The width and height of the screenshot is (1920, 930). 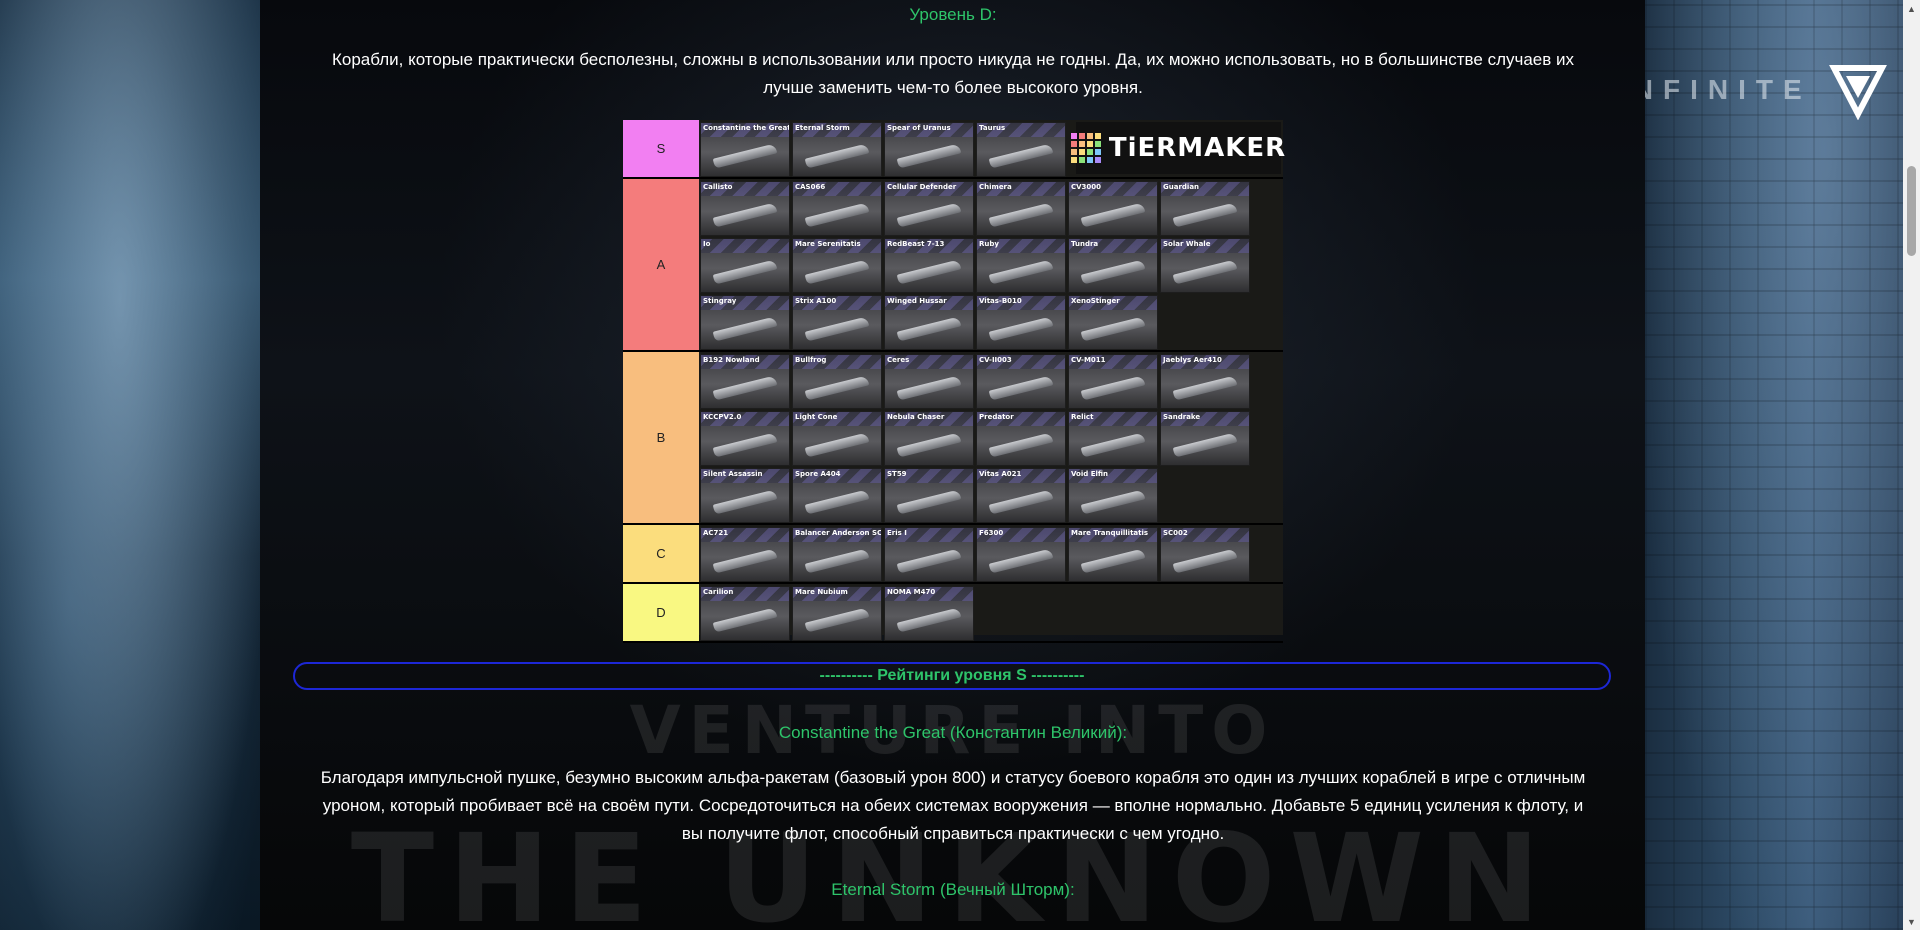 I want to click on ship-name: RedBeast 7-13, so click(x=916, y=244).